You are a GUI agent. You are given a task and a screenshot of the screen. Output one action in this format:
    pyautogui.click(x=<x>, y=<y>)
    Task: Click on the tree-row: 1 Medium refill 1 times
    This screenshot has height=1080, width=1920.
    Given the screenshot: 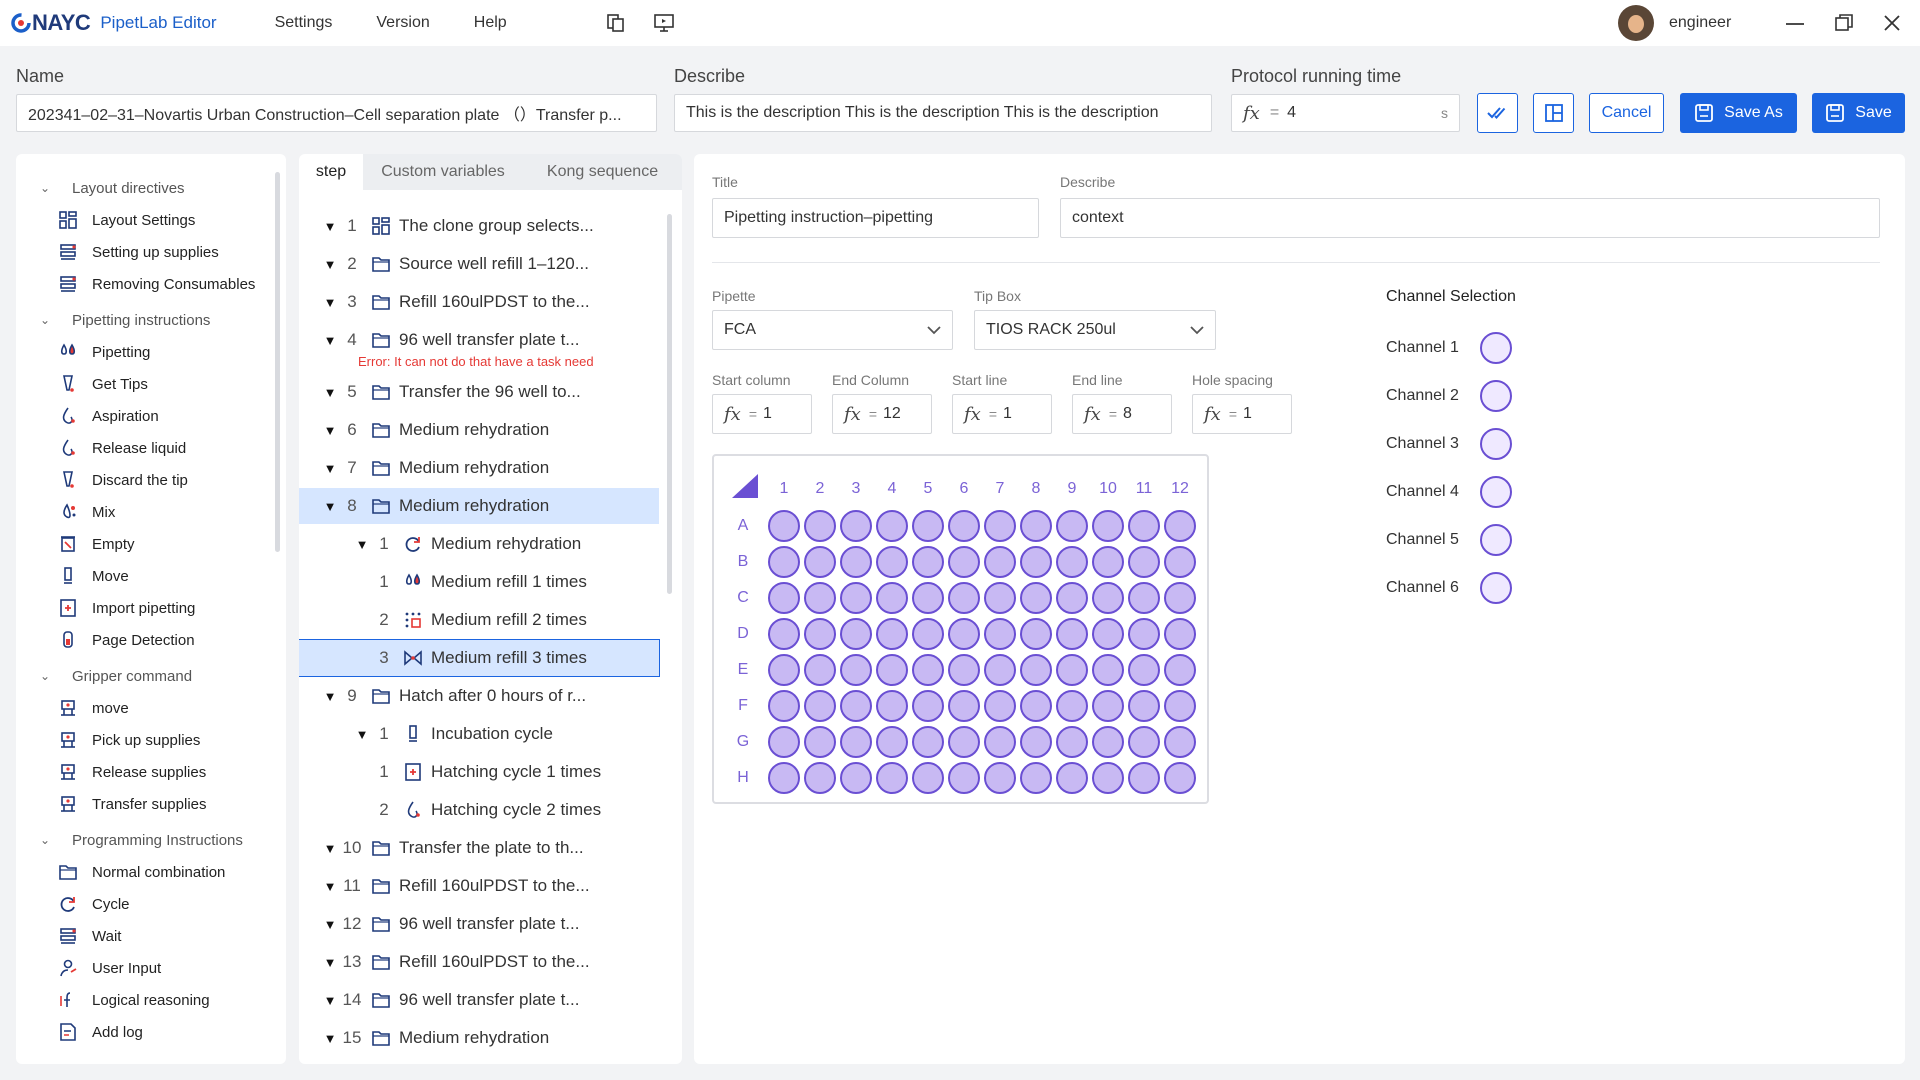 What is the action you would take?
    pyautogui.click(x=479, y=582)
    